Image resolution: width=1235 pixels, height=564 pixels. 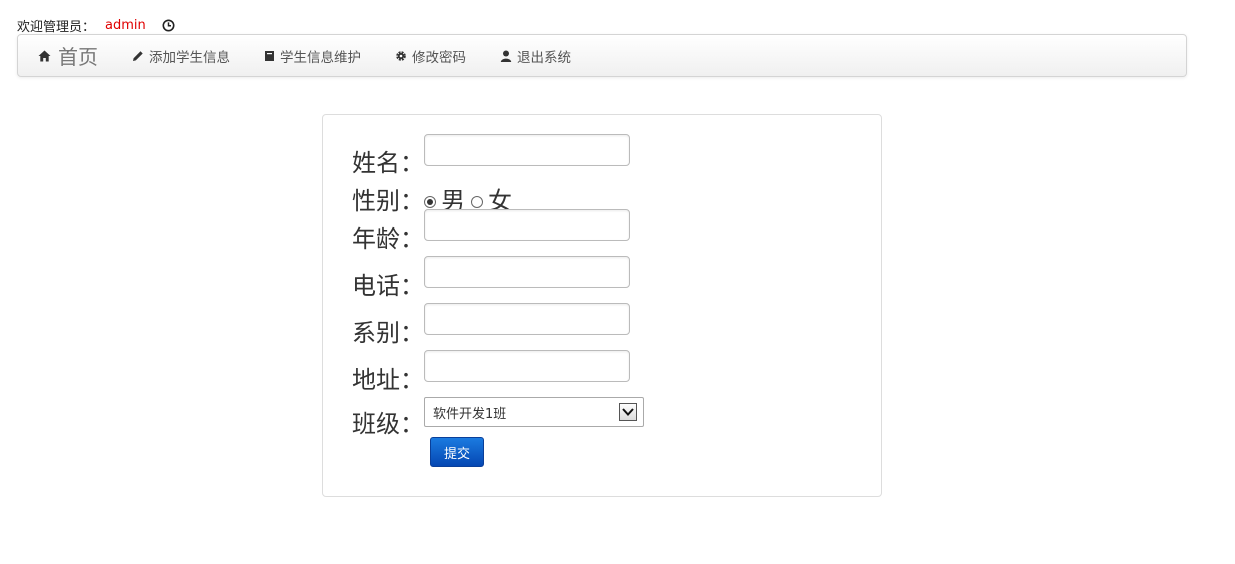 I want to click on gender-radio-female, so click(x=477, y=202).